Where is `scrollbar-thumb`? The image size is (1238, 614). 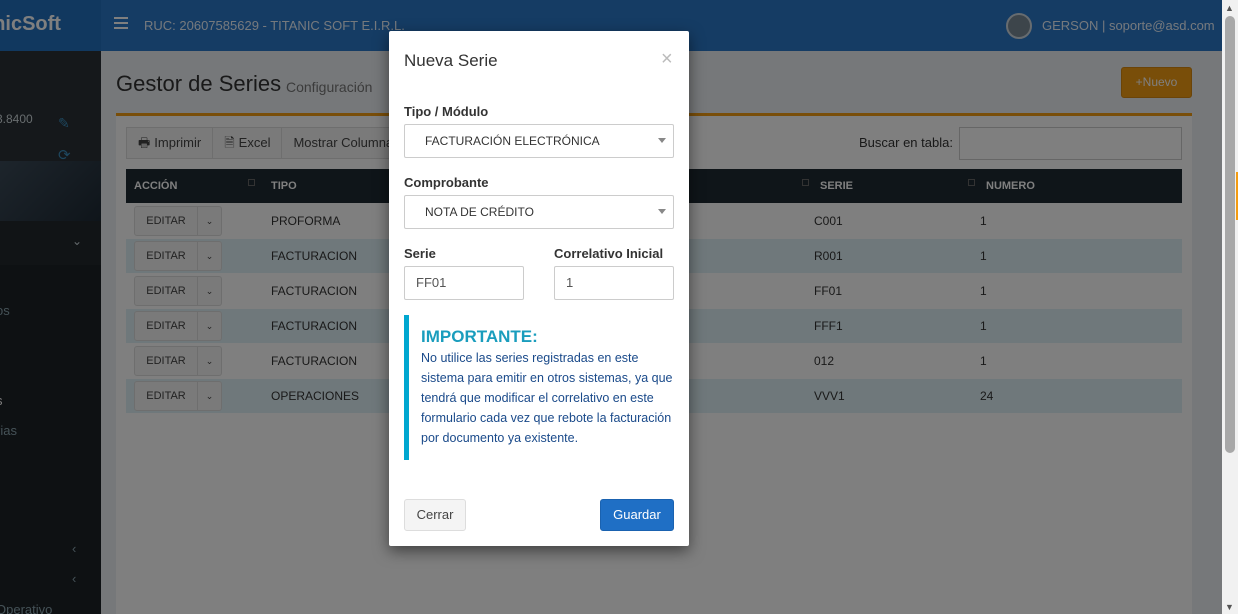 scrollbar-thumb is located at coordinates (1230, 234).